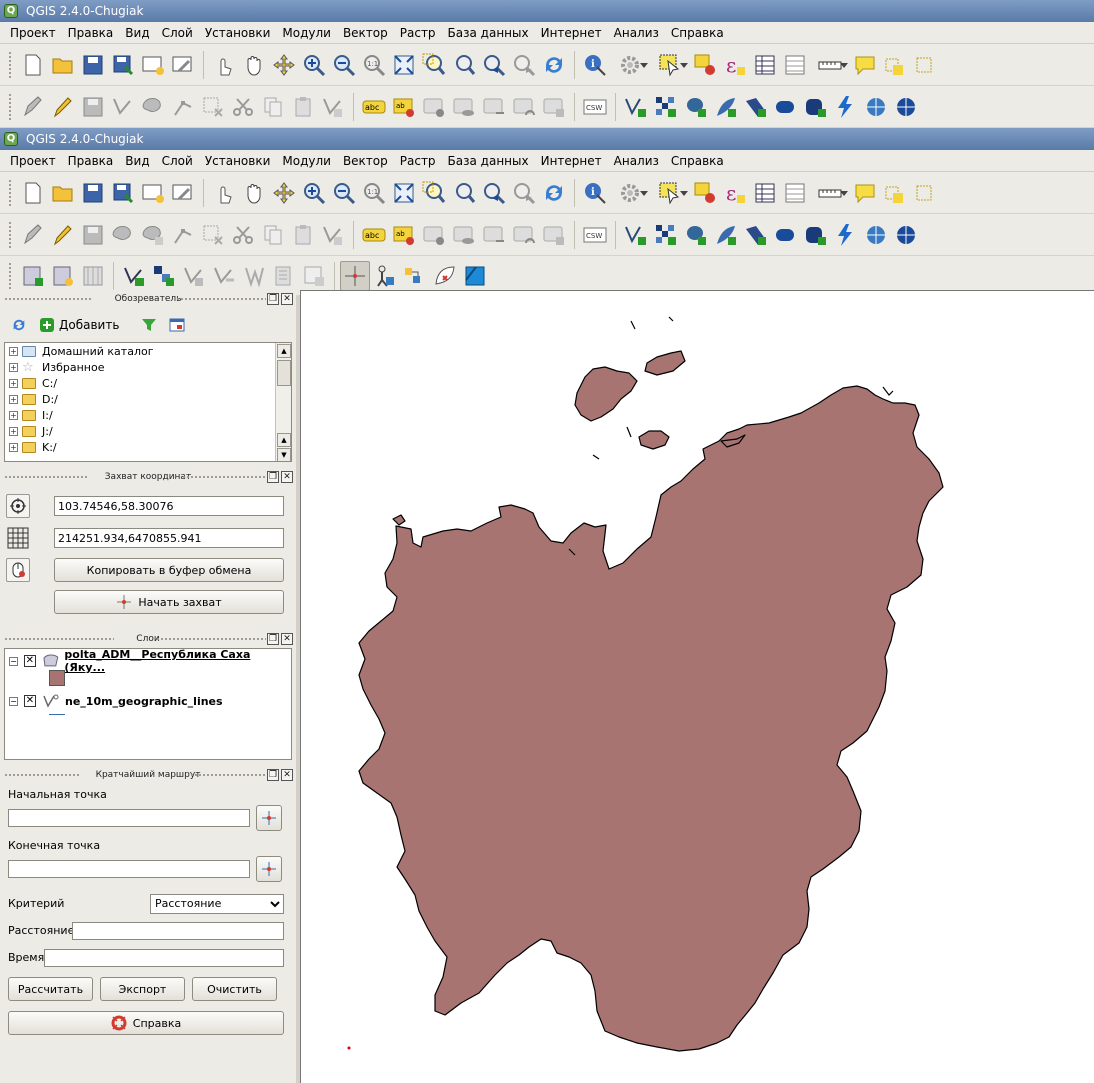 This screenshot has width=1094, height=1083. Describe the element at coordinates (494, 235) in the screenshot. I see `label-move-icon` at that location.